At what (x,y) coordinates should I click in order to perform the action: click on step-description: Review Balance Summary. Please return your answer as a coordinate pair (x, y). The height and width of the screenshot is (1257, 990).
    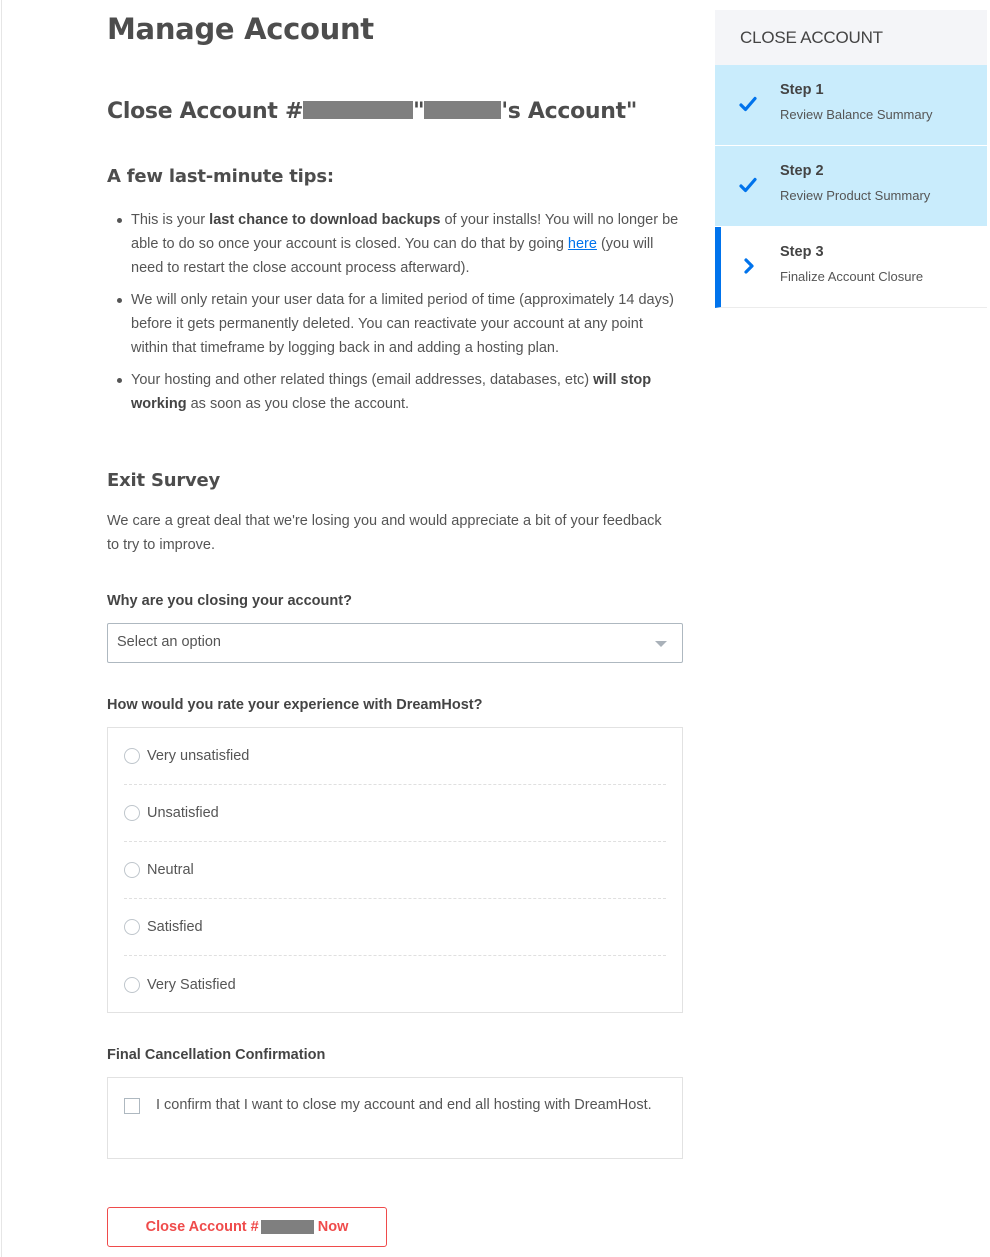
    Looking at the image, I should click on (856, 114).